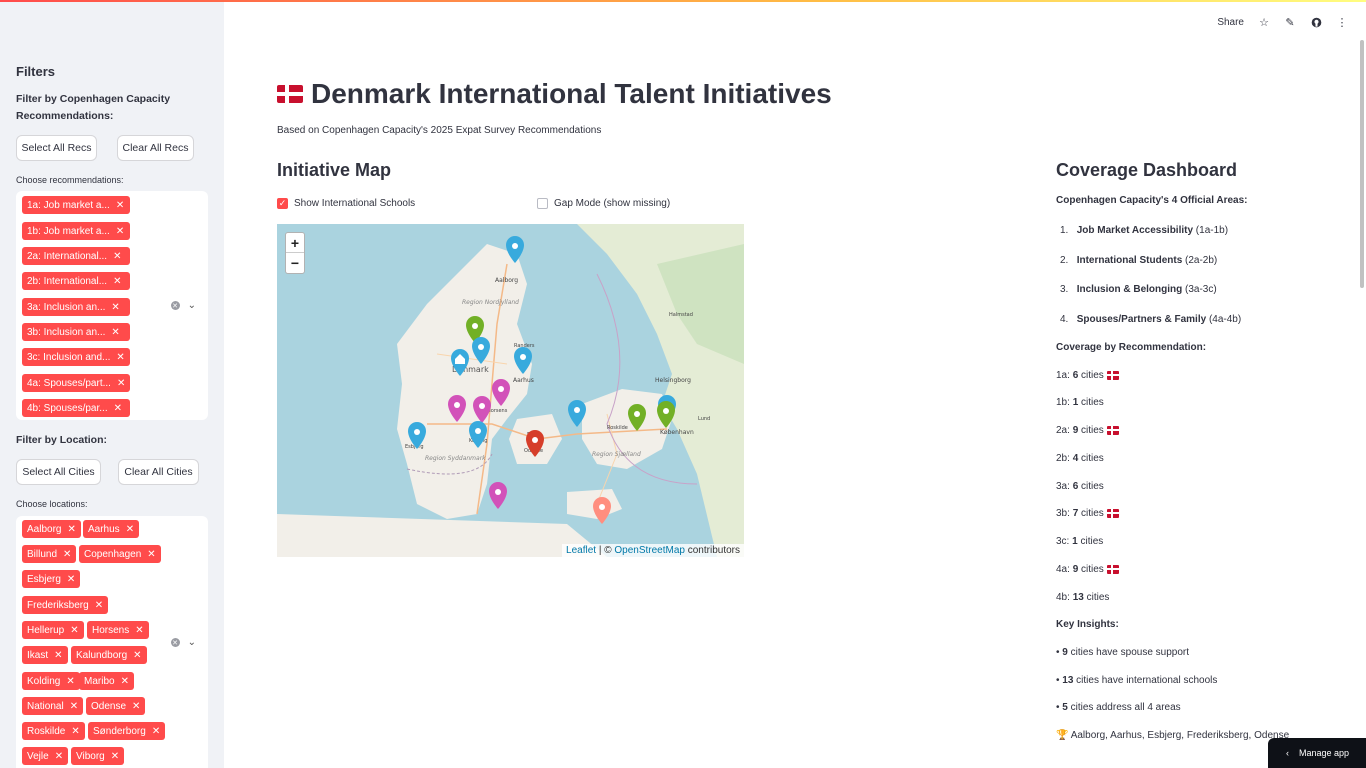  What do you see at coordinates (498, 495) in the screenshot?
I see `map-marker-purple` at bounding box center [498, 495].